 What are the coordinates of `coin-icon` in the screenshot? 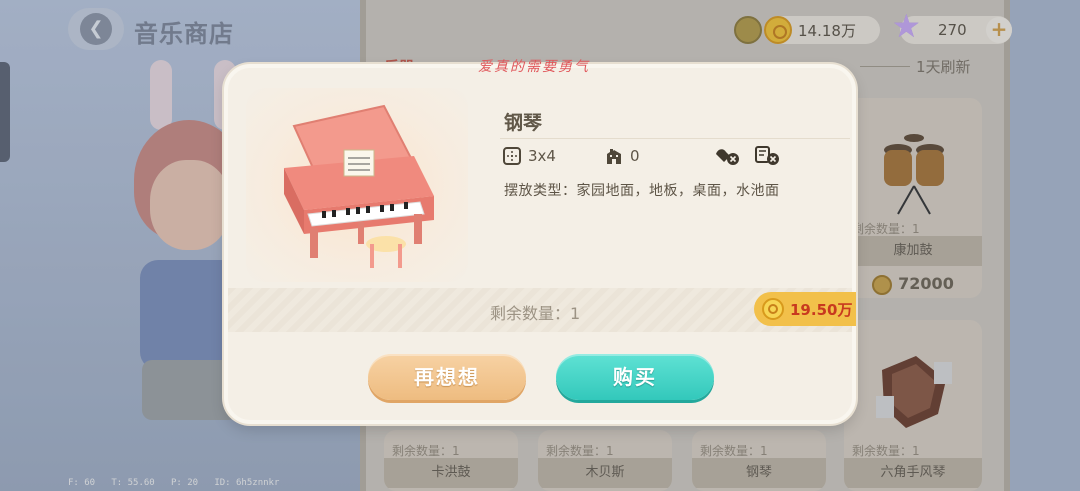 It's located at (773, 309).